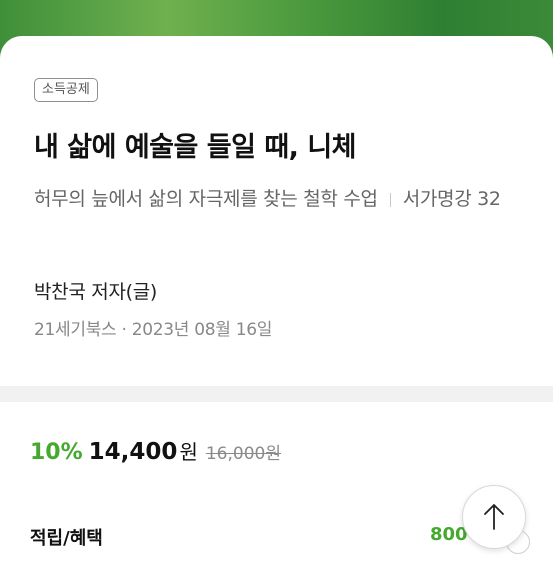 This screenshot has height=562, width=553. What do you see at coordinates (195, 147) in the screenshot?
I see `book-title: 내 삶에 예술을 들일 때, 니체` at bounding box center [195, 147].